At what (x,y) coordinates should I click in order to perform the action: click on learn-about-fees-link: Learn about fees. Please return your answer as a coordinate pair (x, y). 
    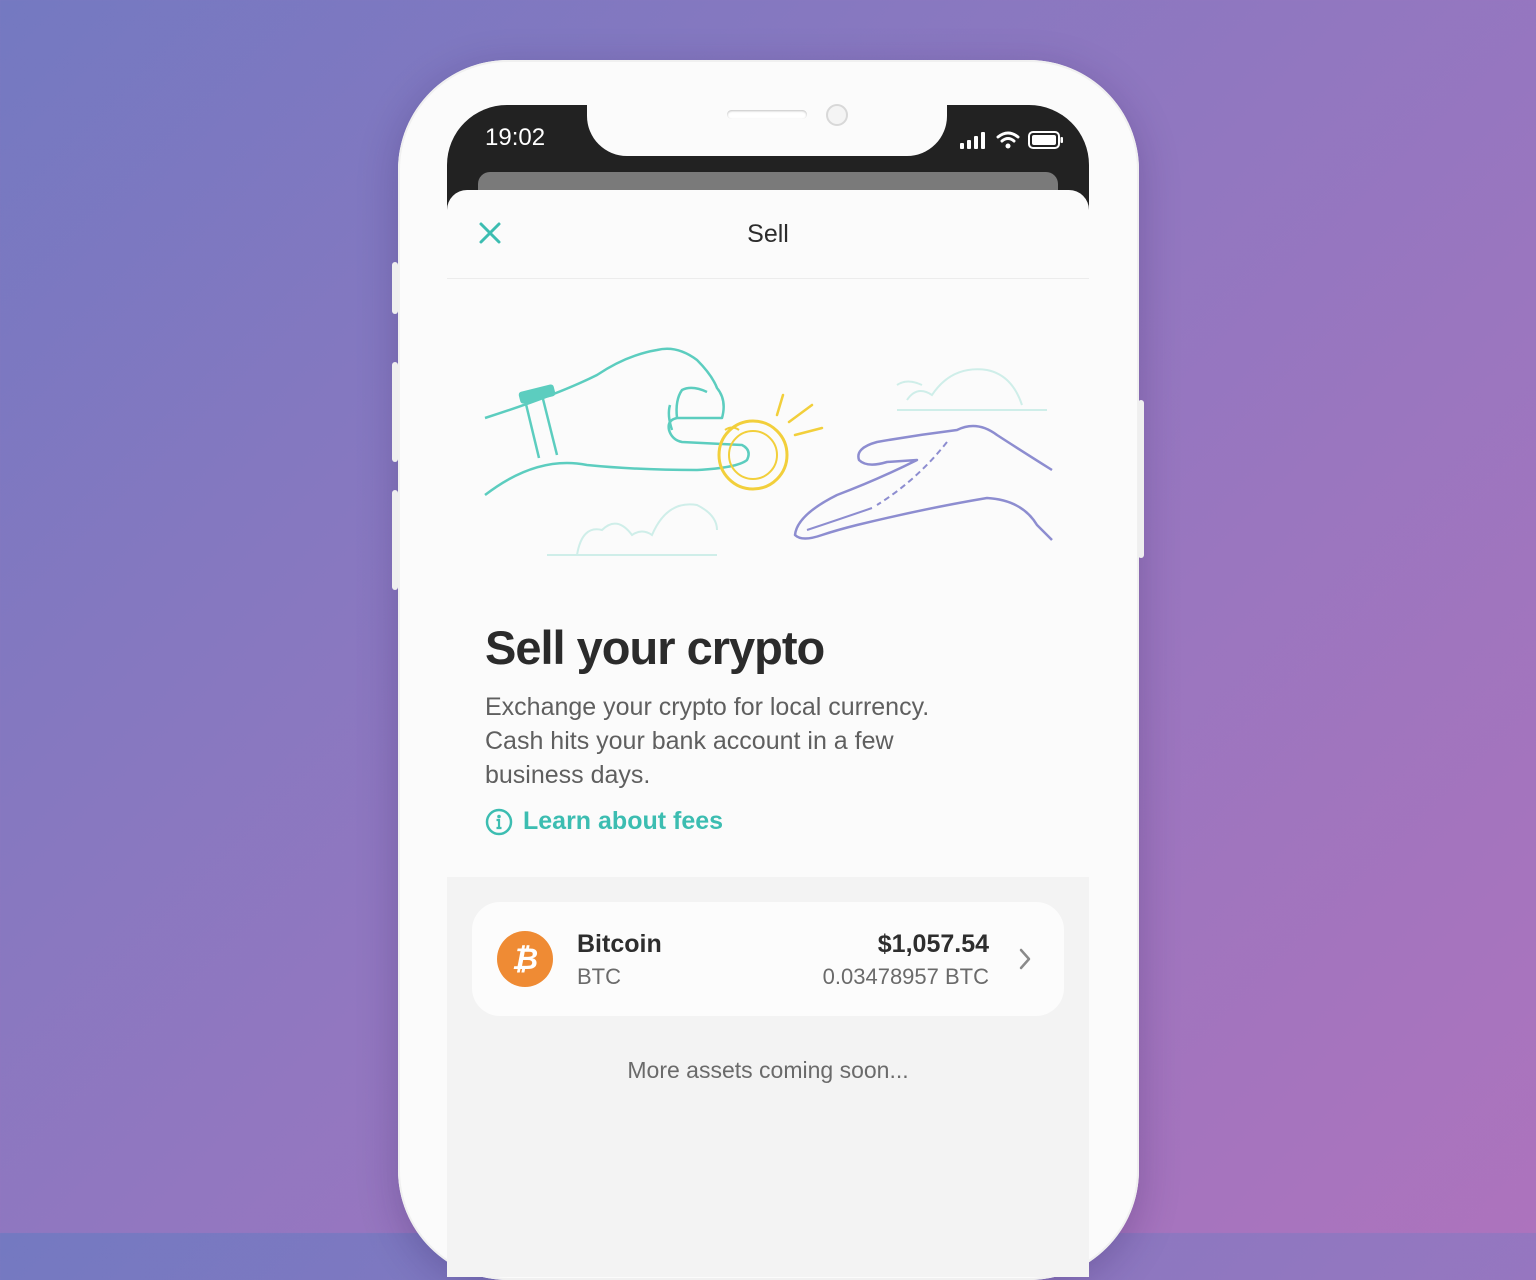
    Looking at the image, I should click on (604, 821).